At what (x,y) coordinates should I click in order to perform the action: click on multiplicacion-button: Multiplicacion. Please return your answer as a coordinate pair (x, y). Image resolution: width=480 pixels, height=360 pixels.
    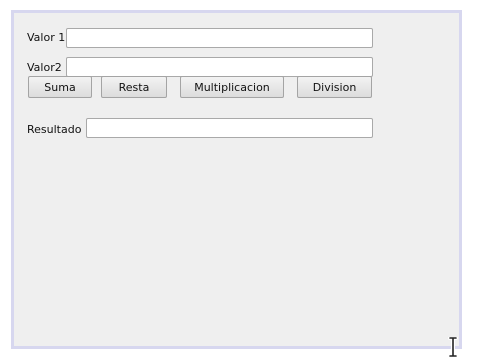
    Looking at the image, I should click on (232, 87).